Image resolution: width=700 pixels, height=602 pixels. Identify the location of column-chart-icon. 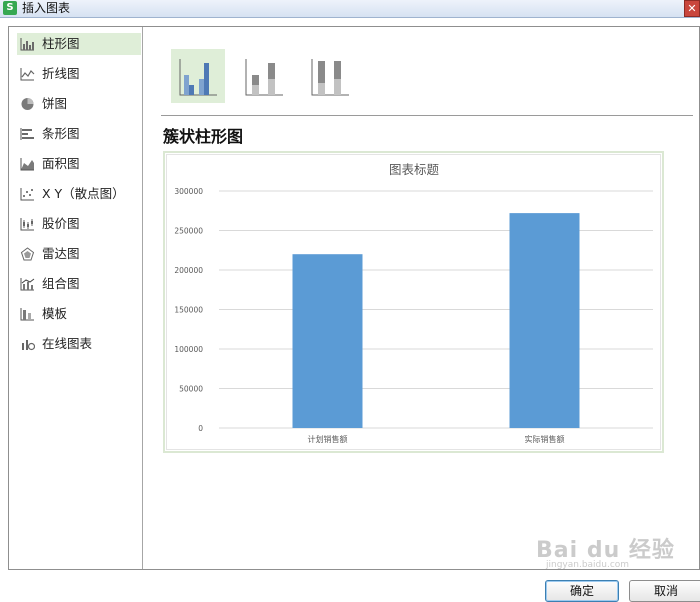
(27, 44).